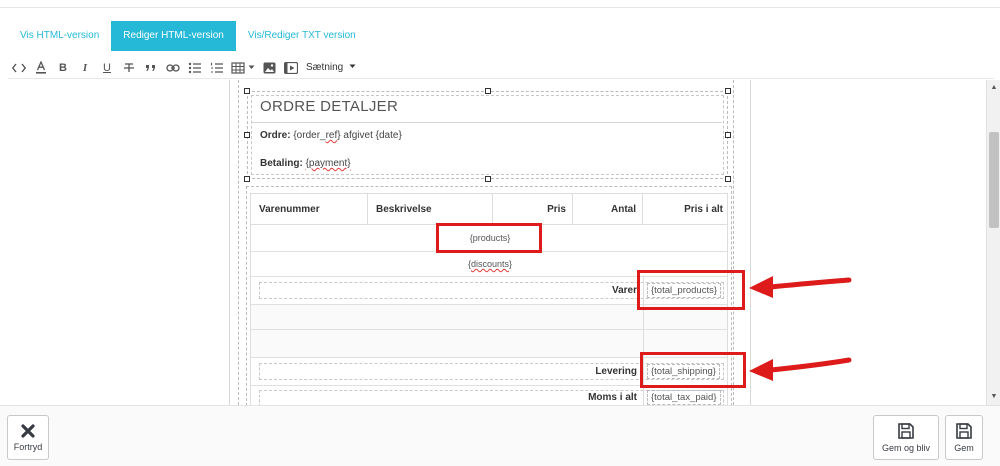  I want to click on save-button: Gem, so click(964, 437).